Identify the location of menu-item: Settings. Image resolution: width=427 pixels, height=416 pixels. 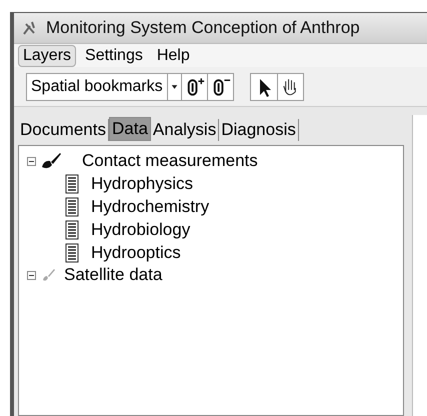
(114, 55).